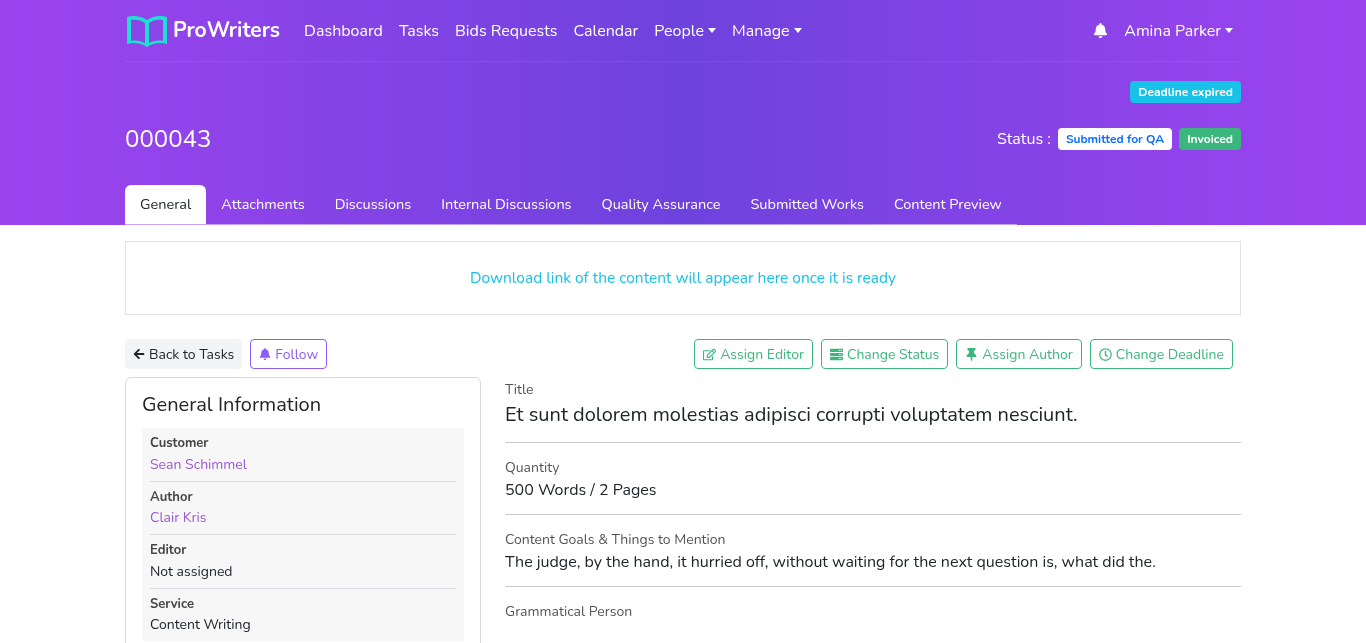 This screenshot has height=643, width=1366. I want to click on field-value: Content Writing, so click(201, 624).